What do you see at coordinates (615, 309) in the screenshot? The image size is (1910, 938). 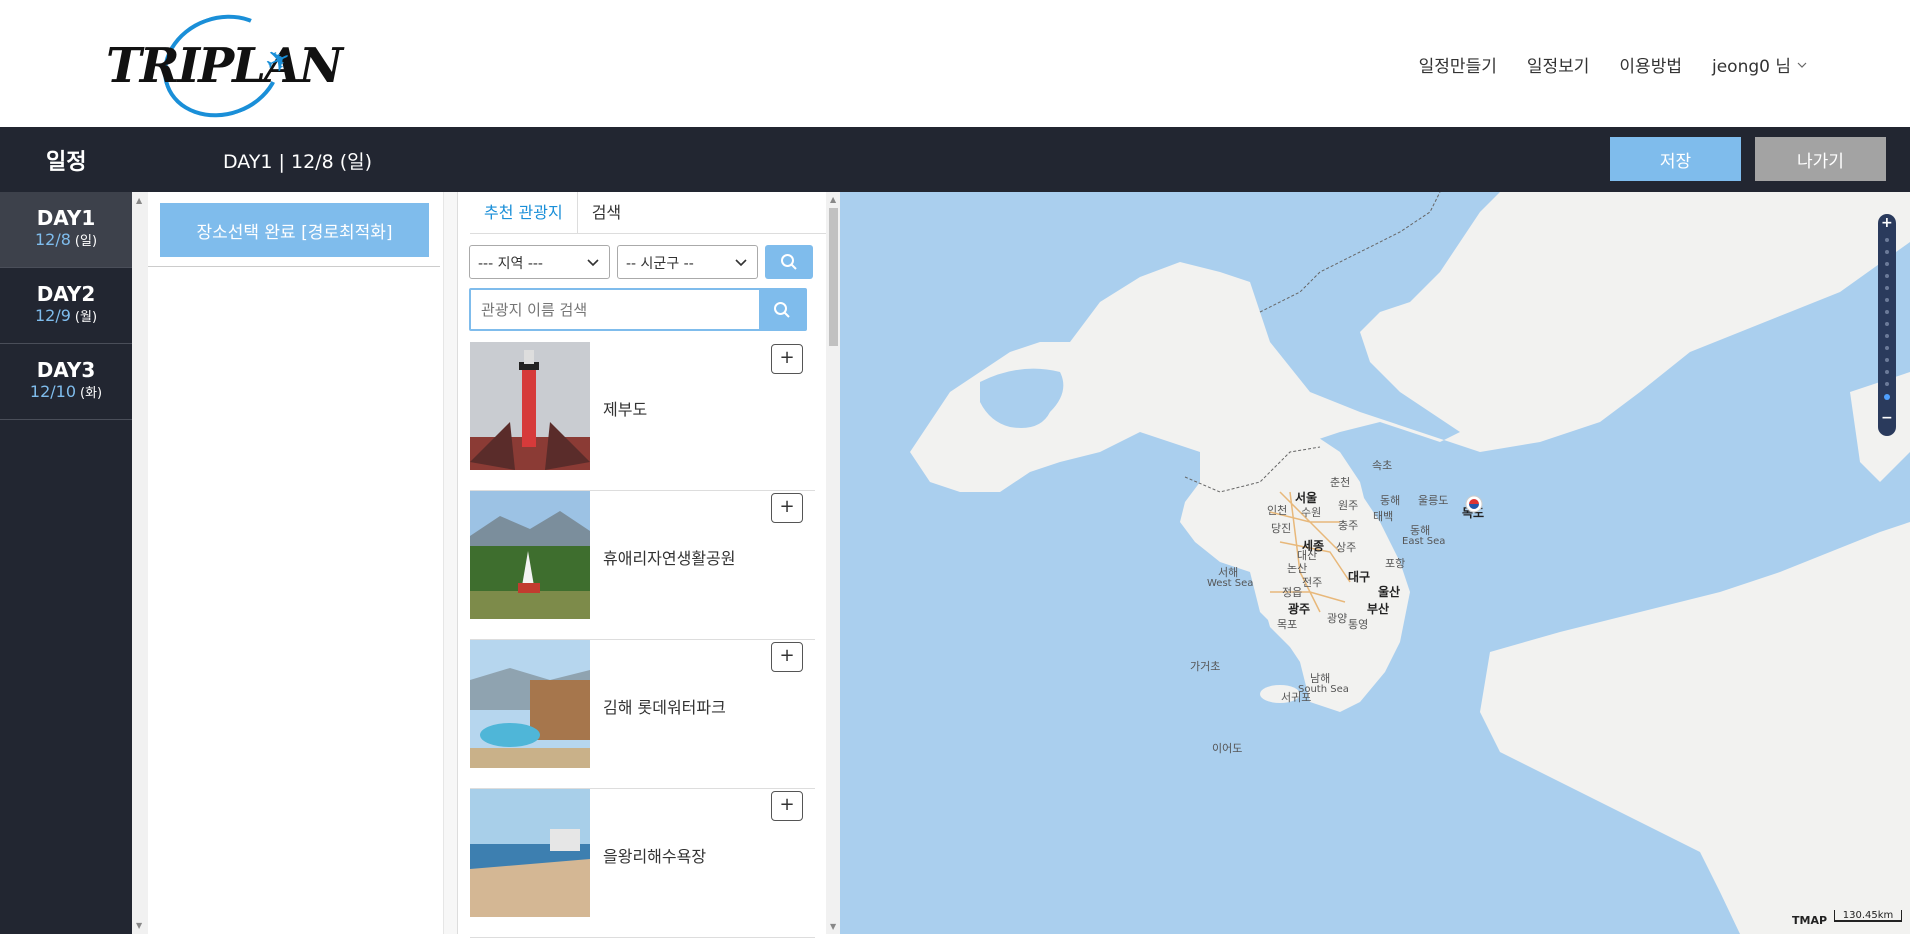 I see `place-search-input` at bounding box center [615, 309].